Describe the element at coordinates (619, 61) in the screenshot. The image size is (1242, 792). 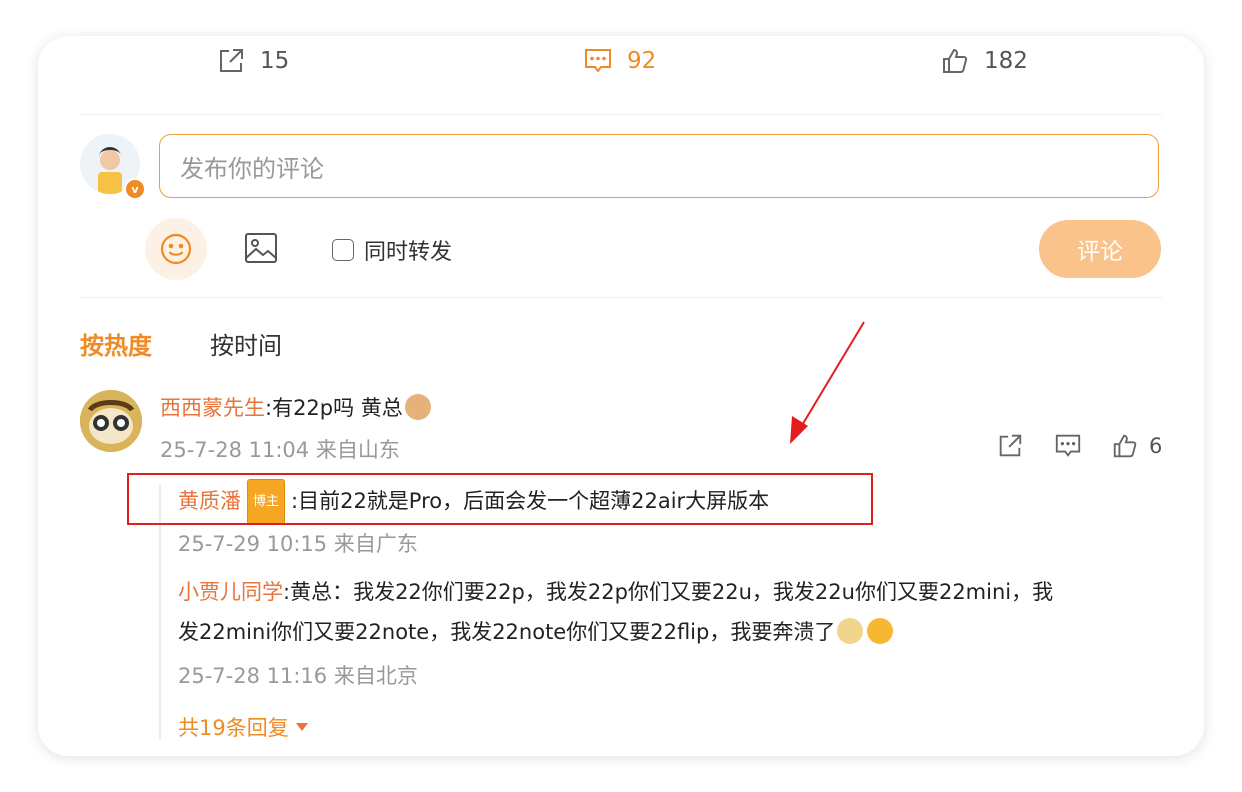
I see `comment-stat: 92` at that location.